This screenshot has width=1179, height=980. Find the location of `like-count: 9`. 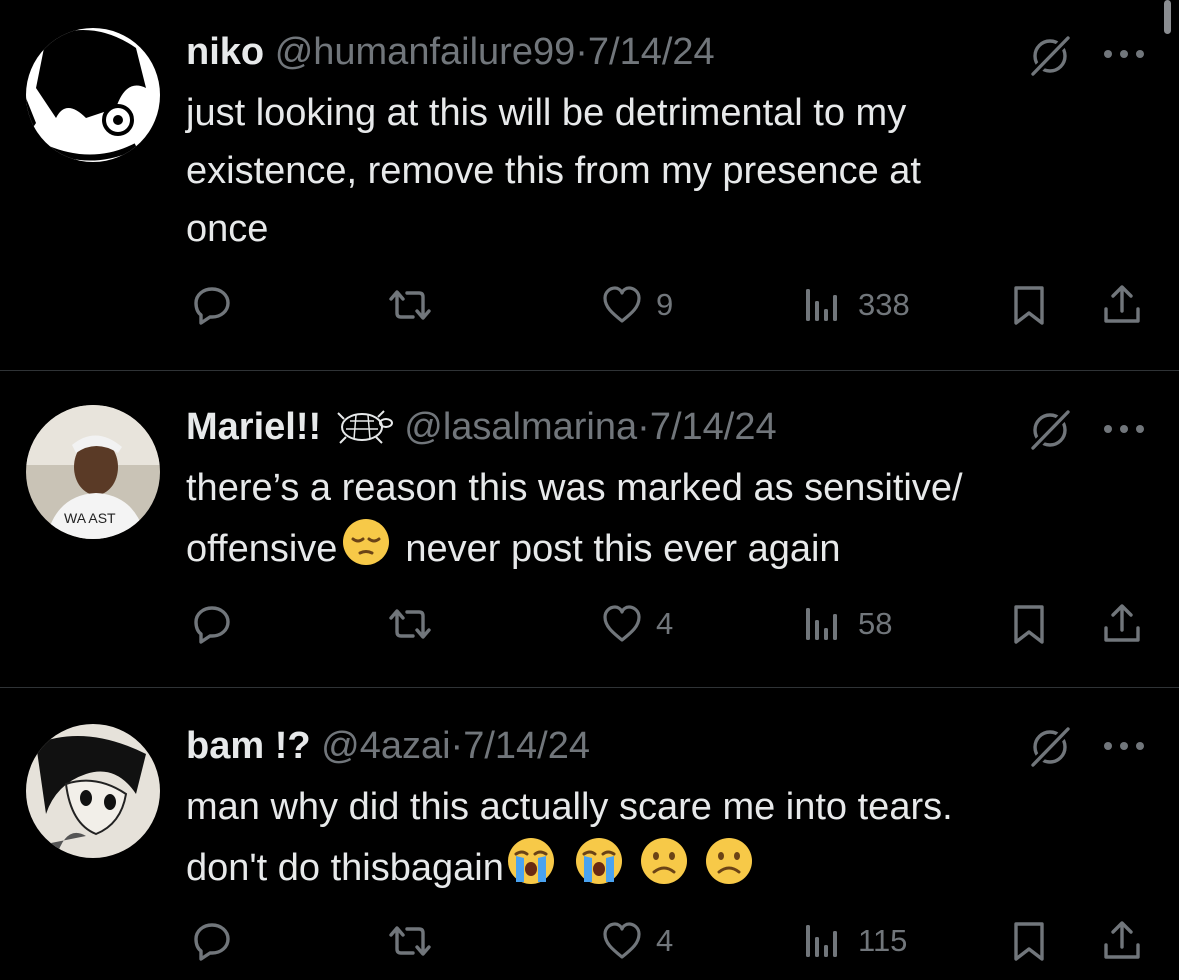

like-count: 9 is located at coordinates (665, 304).